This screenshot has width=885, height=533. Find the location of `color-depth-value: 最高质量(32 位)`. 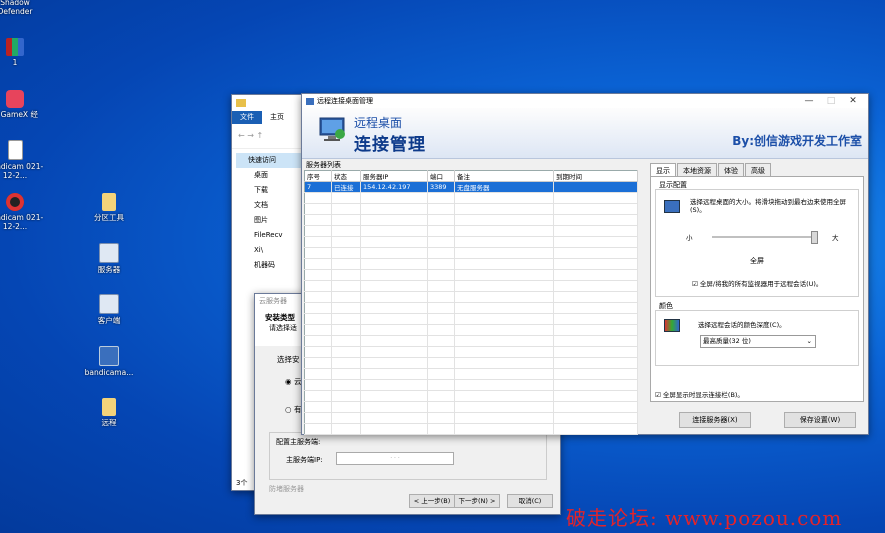

color-depth-value: 最高质量(32 位) is located at coordinates (727, 341).